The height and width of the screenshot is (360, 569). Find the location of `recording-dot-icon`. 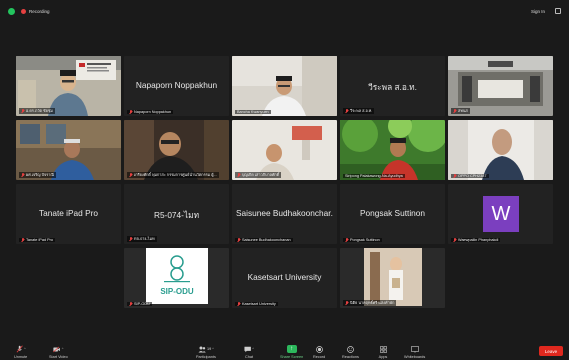

recording-dot-icon is located at coordinates (23, 11).